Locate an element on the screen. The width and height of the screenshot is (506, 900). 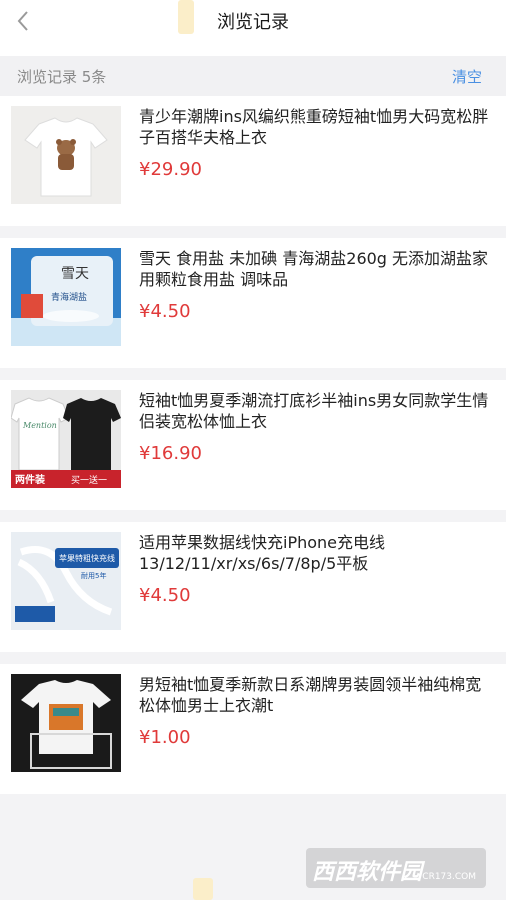
product-name: 雪天 食用盐 未加碘 青海湖盐260g 无添加湖盐家用颗粒食用盐 调味品 is located at coordinates (314, 269).